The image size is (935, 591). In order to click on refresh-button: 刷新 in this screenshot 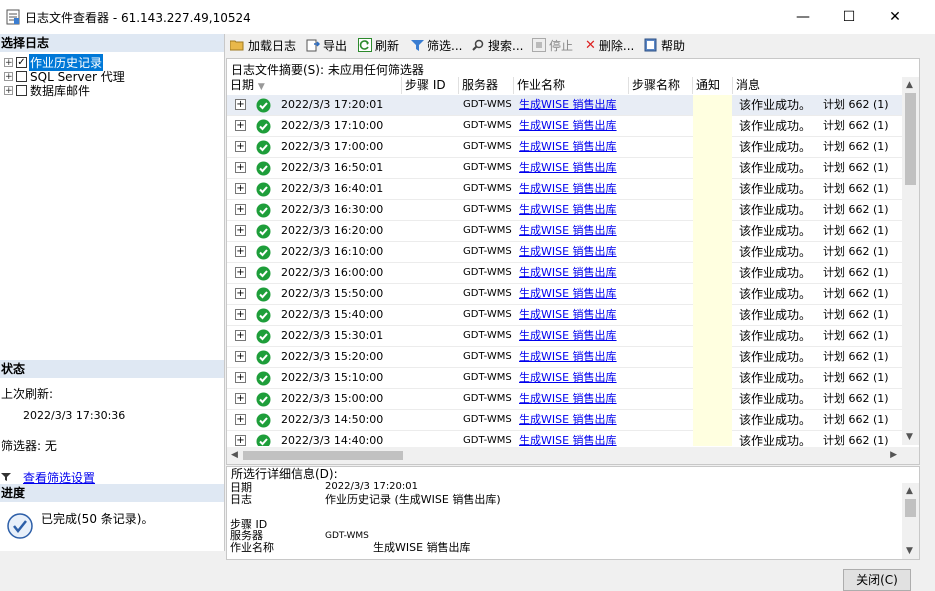, I will do `click(378, 45)`.